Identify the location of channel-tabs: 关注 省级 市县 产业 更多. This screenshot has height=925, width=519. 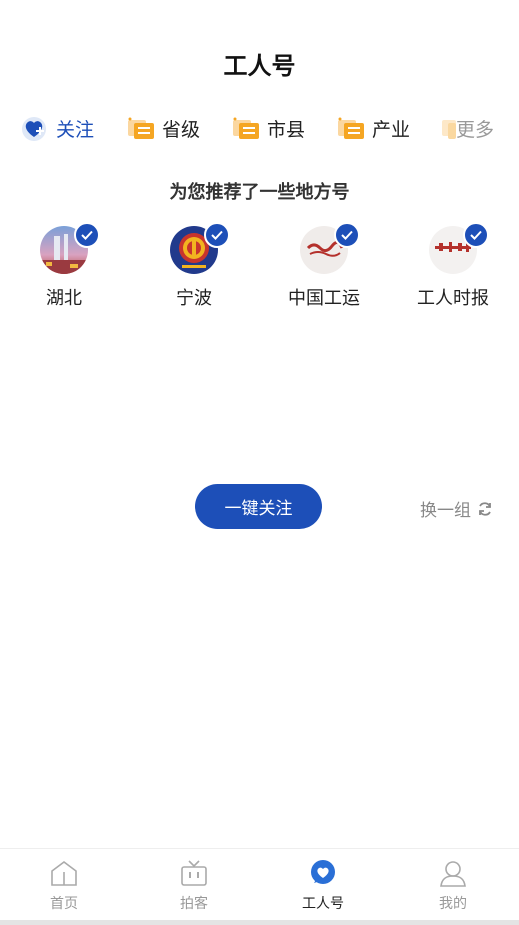
(259, 128).